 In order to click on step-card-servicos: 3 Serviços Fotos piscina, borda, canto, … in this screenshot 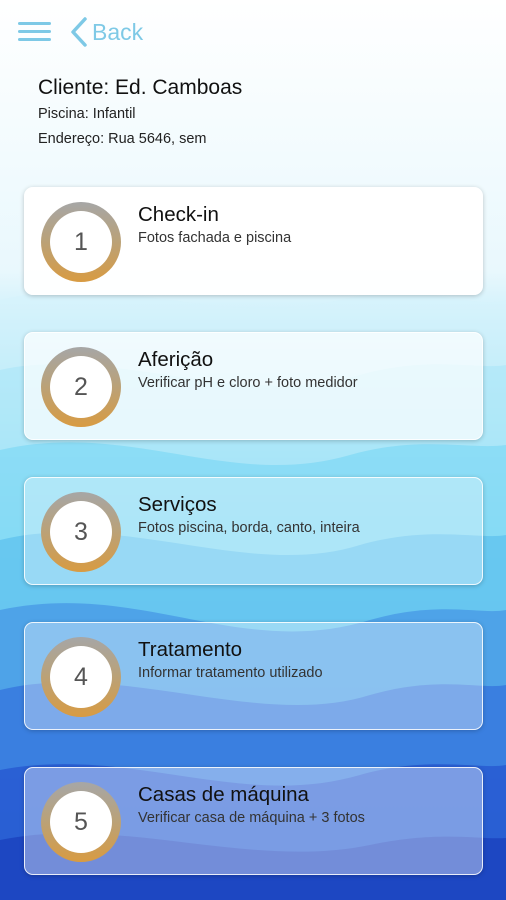, I will do `click(253, 531)`.